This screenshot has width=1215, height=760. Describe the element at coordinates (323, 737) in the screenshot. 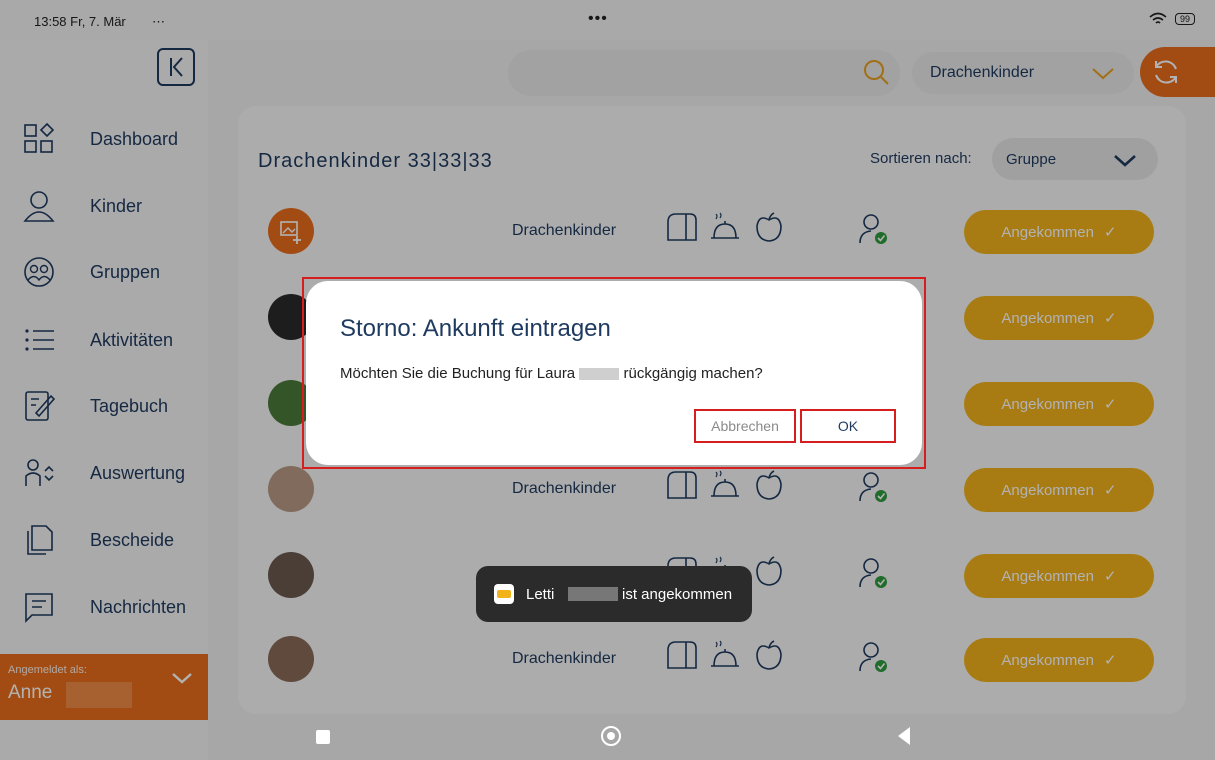

I see `recent-apps-button` at that location.